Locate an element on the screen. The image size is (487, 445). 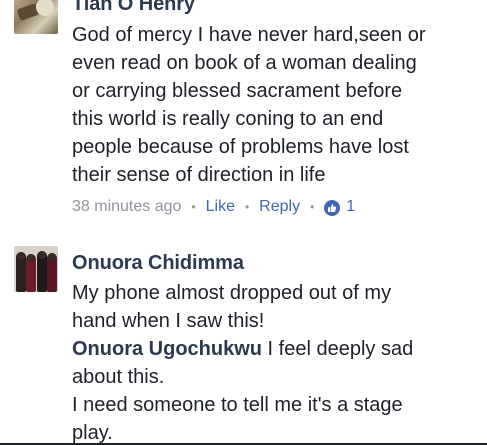
reaction-count: 1 is located at coordinates (350, 207).